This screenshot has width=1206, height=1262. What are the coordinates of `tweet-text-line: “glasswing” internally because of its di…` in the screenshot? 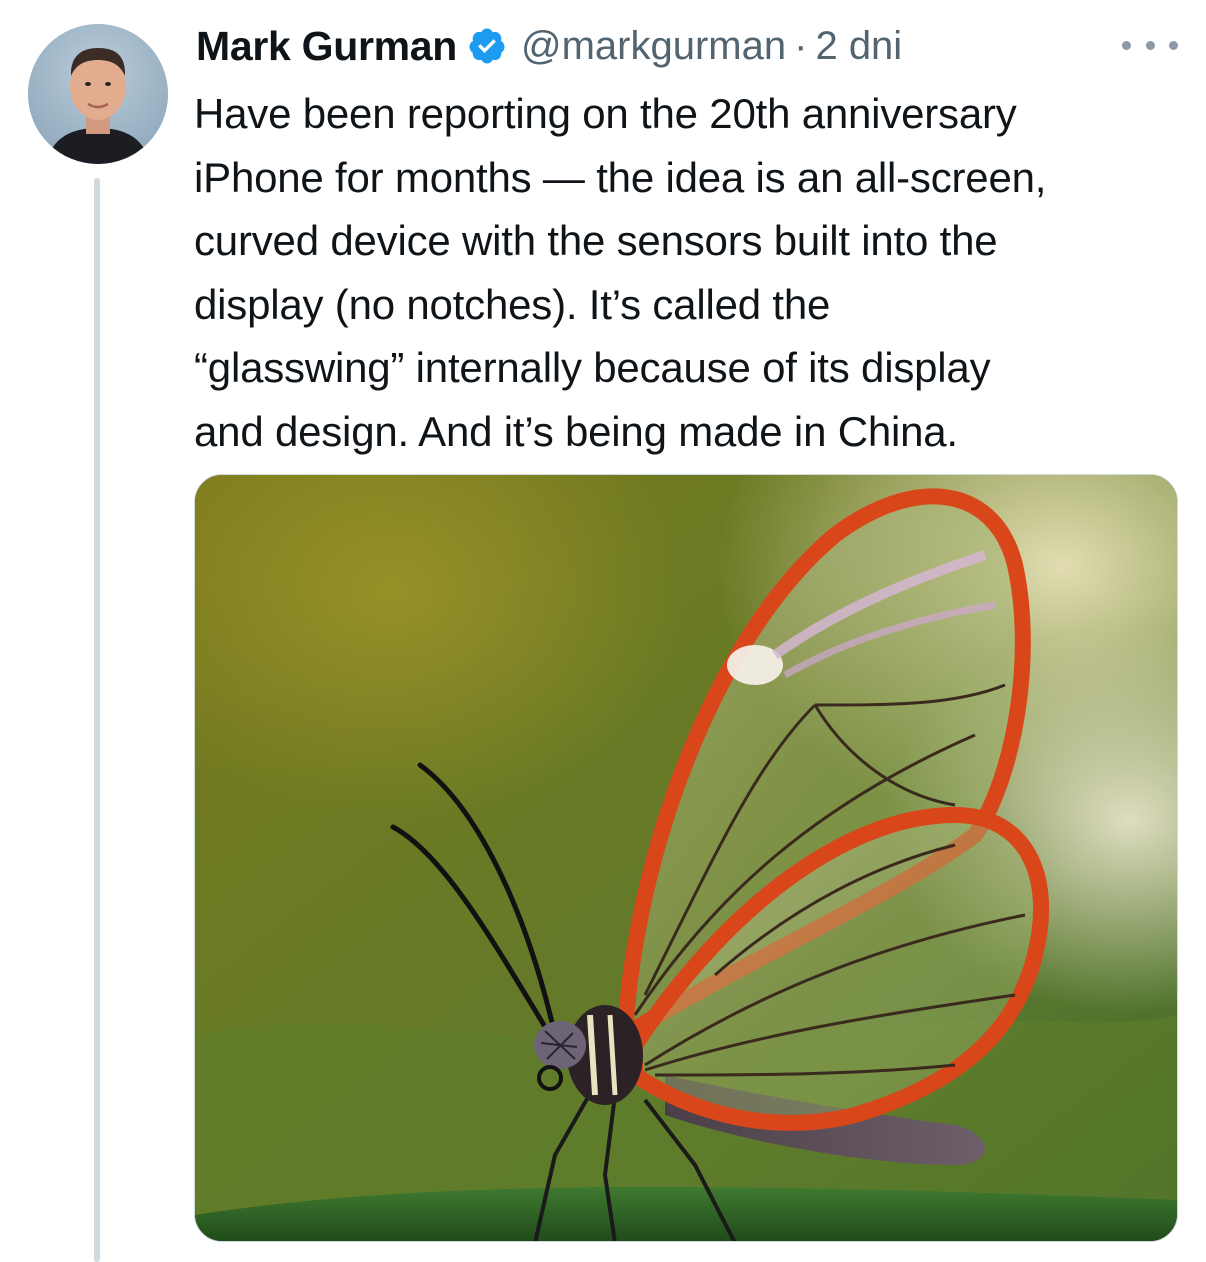 It's located at (592, 367).